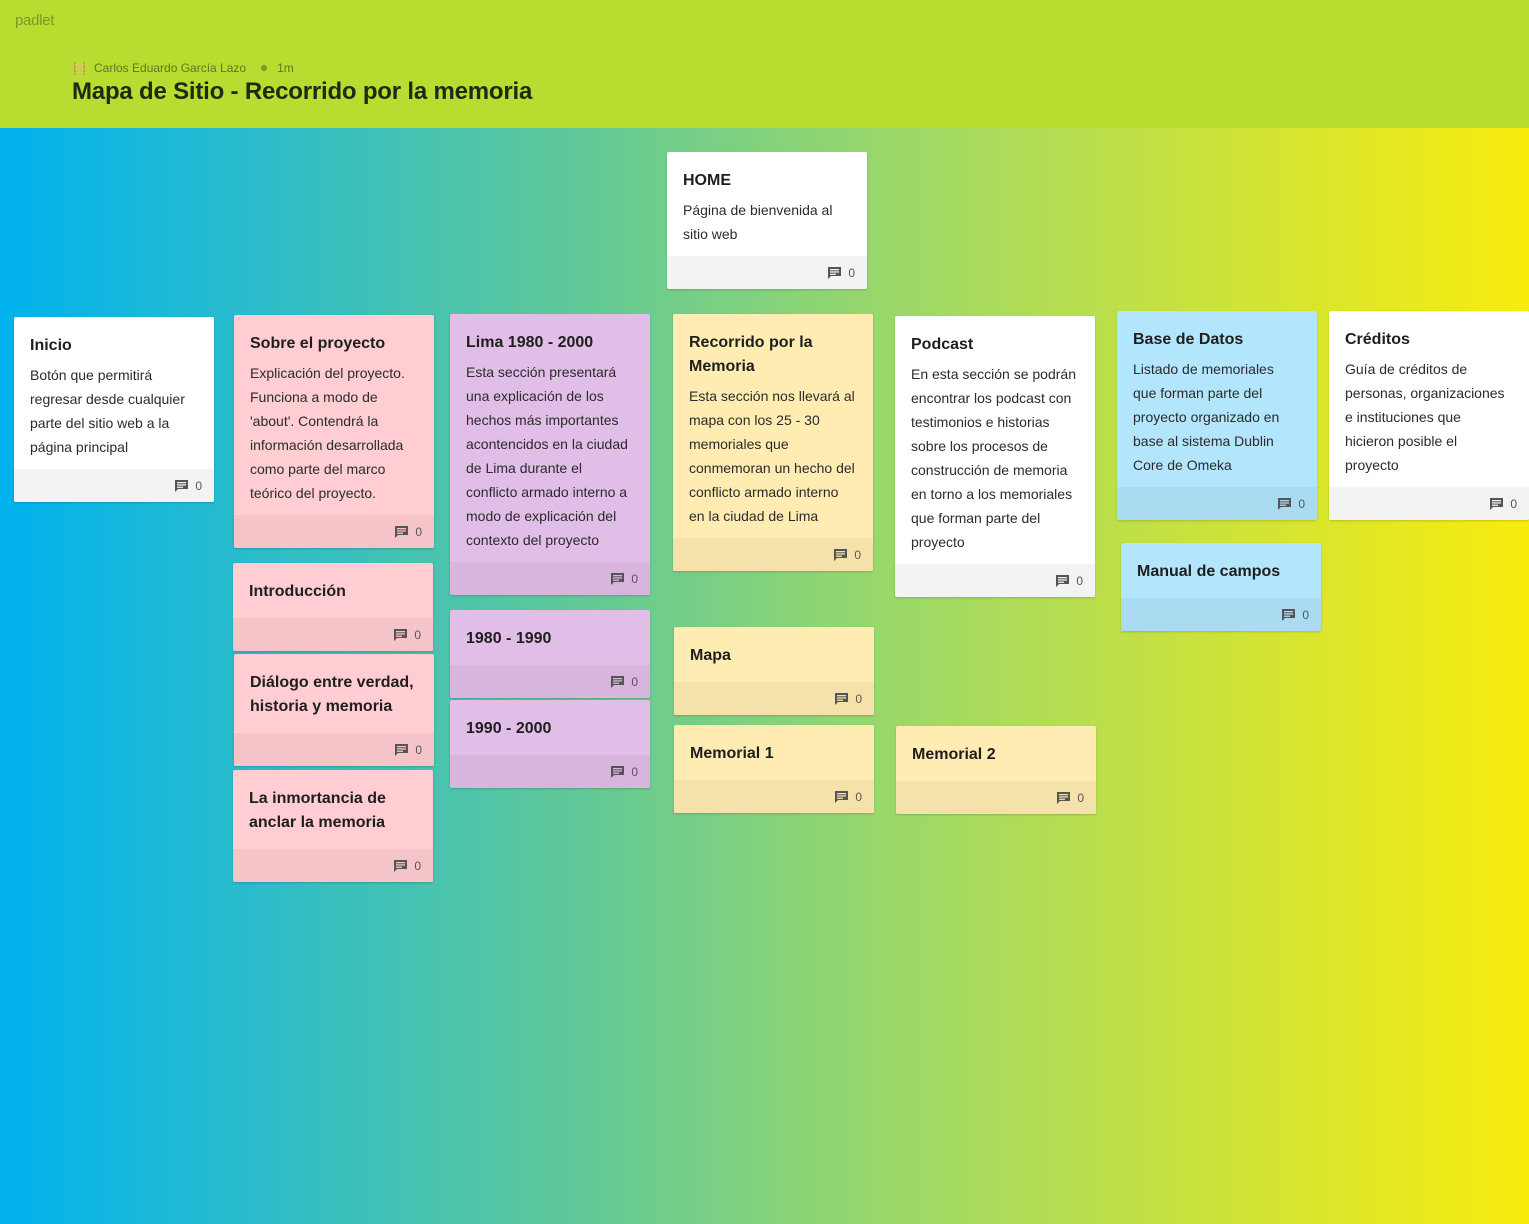  I want to click on post-card-home: HOME Página de bienvenida al sitio web 0, so click(767, 220).